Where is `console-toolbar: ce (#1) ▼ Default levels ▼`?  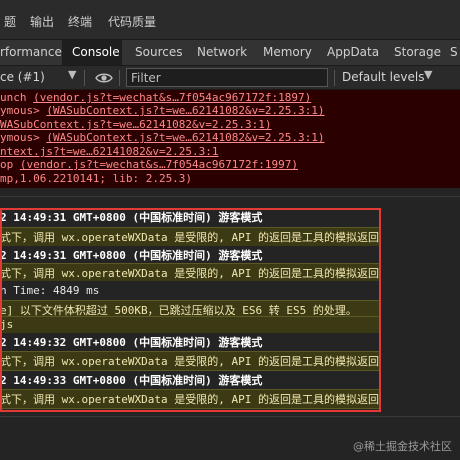 console-toolbar: ce (#1) ▼ Default levels ▼ is located at coordinates (230, 78).